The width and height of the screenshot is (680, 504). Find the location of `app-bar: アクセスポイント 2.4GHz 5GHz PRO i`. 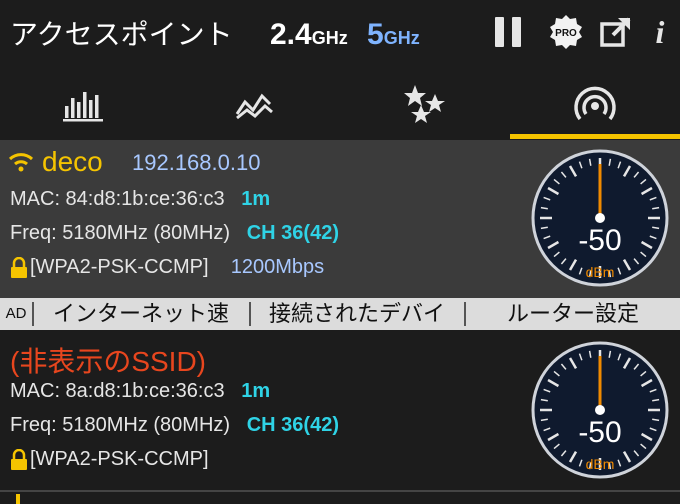

app-bar: アクセスポイント 2.4GHz 5GHz PRO i is located at coordinates (340, 35).